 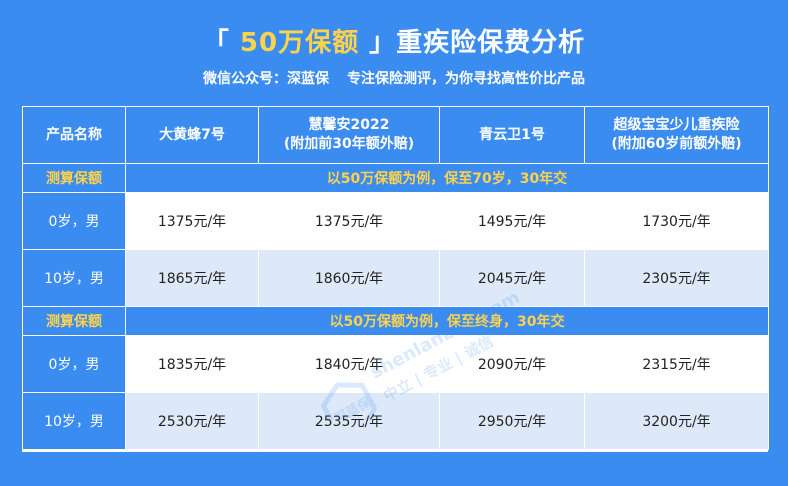 I want to click on table-row: 10岁，男 1865元/年 1860元/年 2045元/年 2305元/年, so click(x=395, y=278).